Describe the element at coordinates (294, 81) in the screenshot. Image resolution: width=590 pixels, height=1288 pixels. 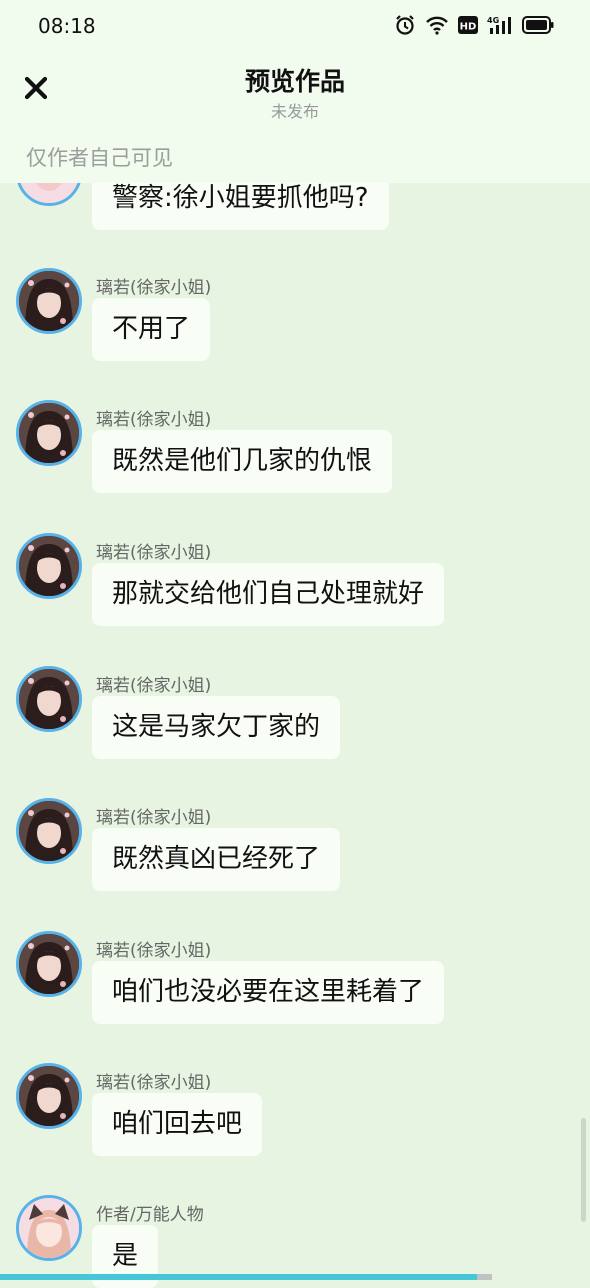
I see `page-title: 预览作品` at that location.